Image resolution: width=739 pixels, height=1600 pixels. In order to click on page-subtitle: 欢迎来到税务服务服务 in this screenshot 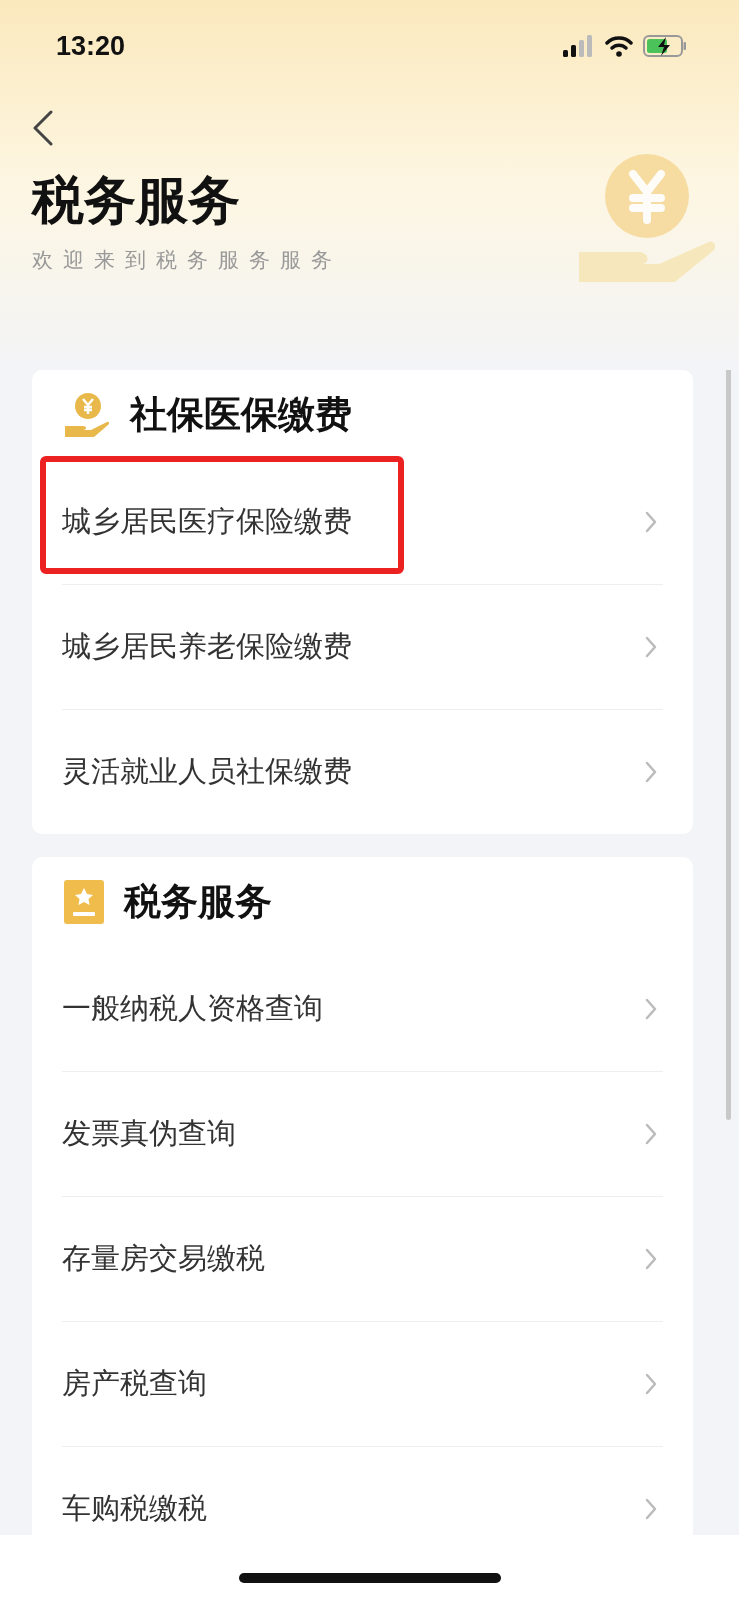, I will do `click(187, 260)`.